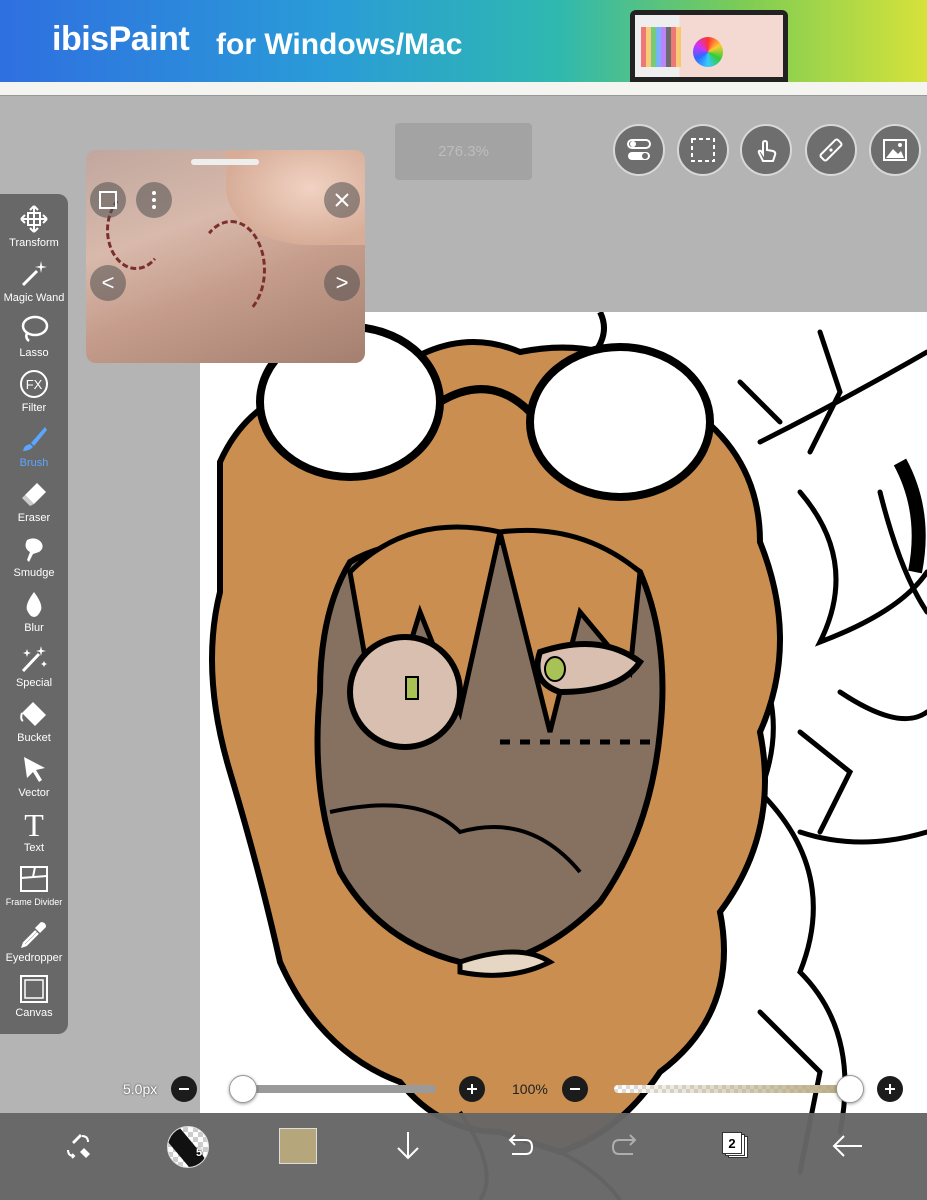  I want to click on brush-selector-button, so click(188, 1147).